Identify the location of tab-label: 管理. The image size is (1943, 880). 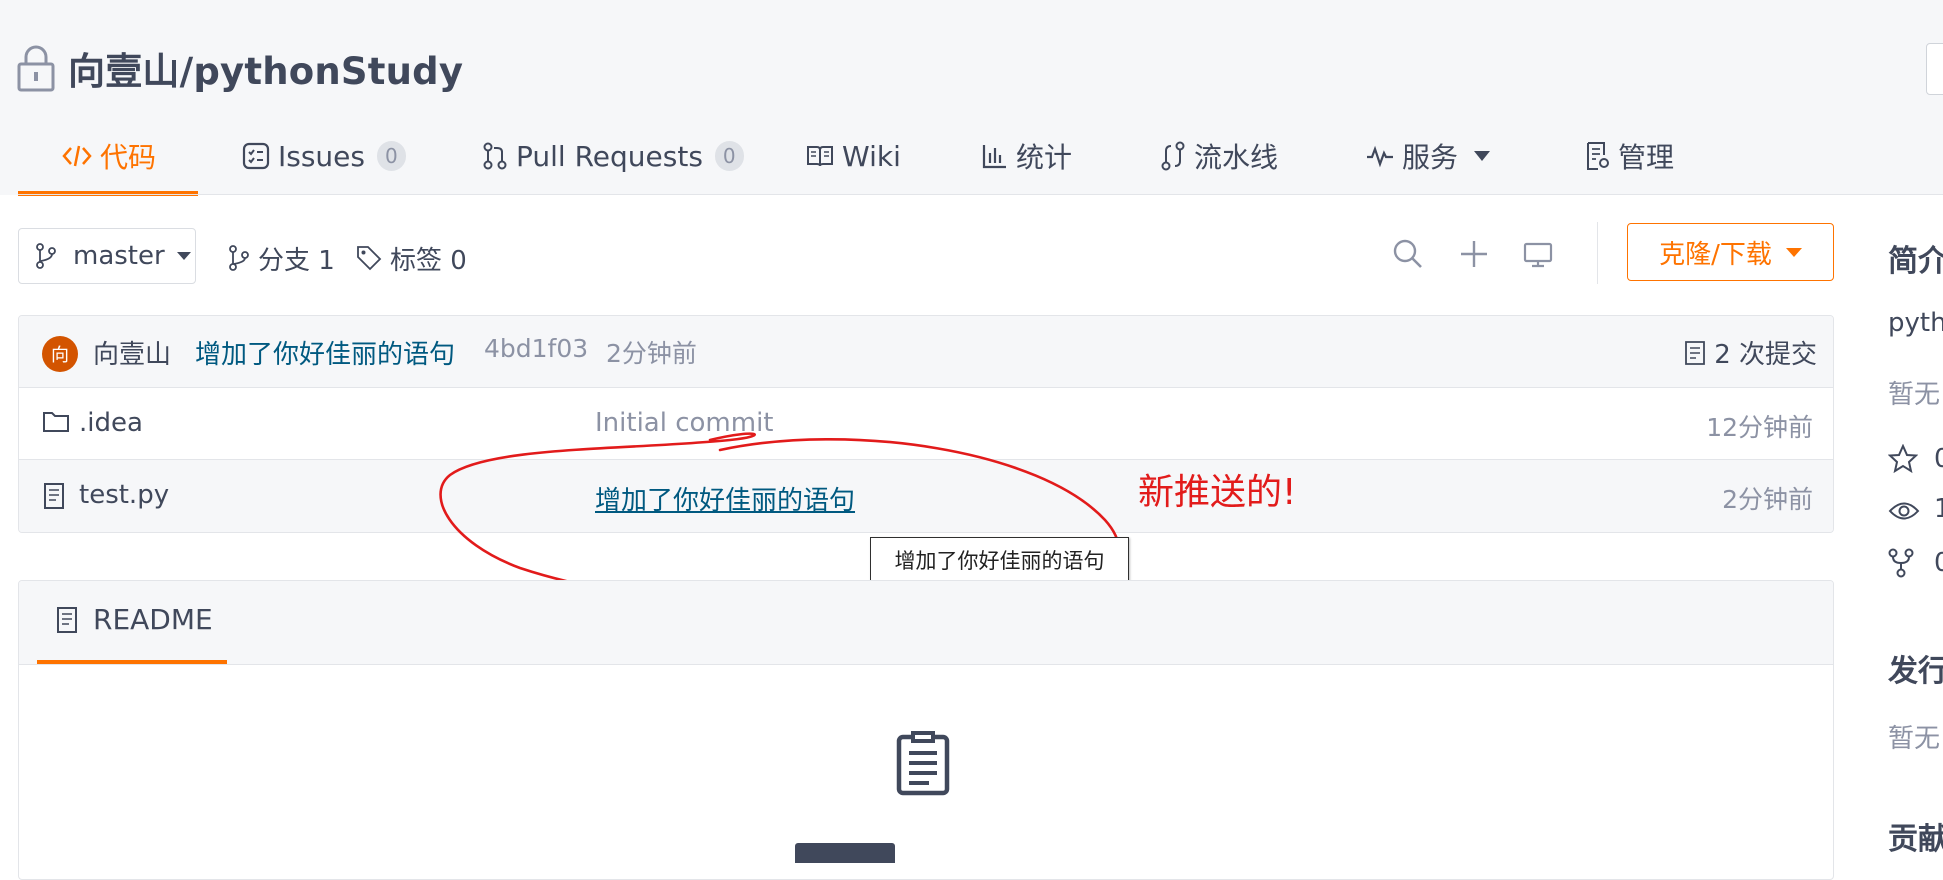
(1646, 157).